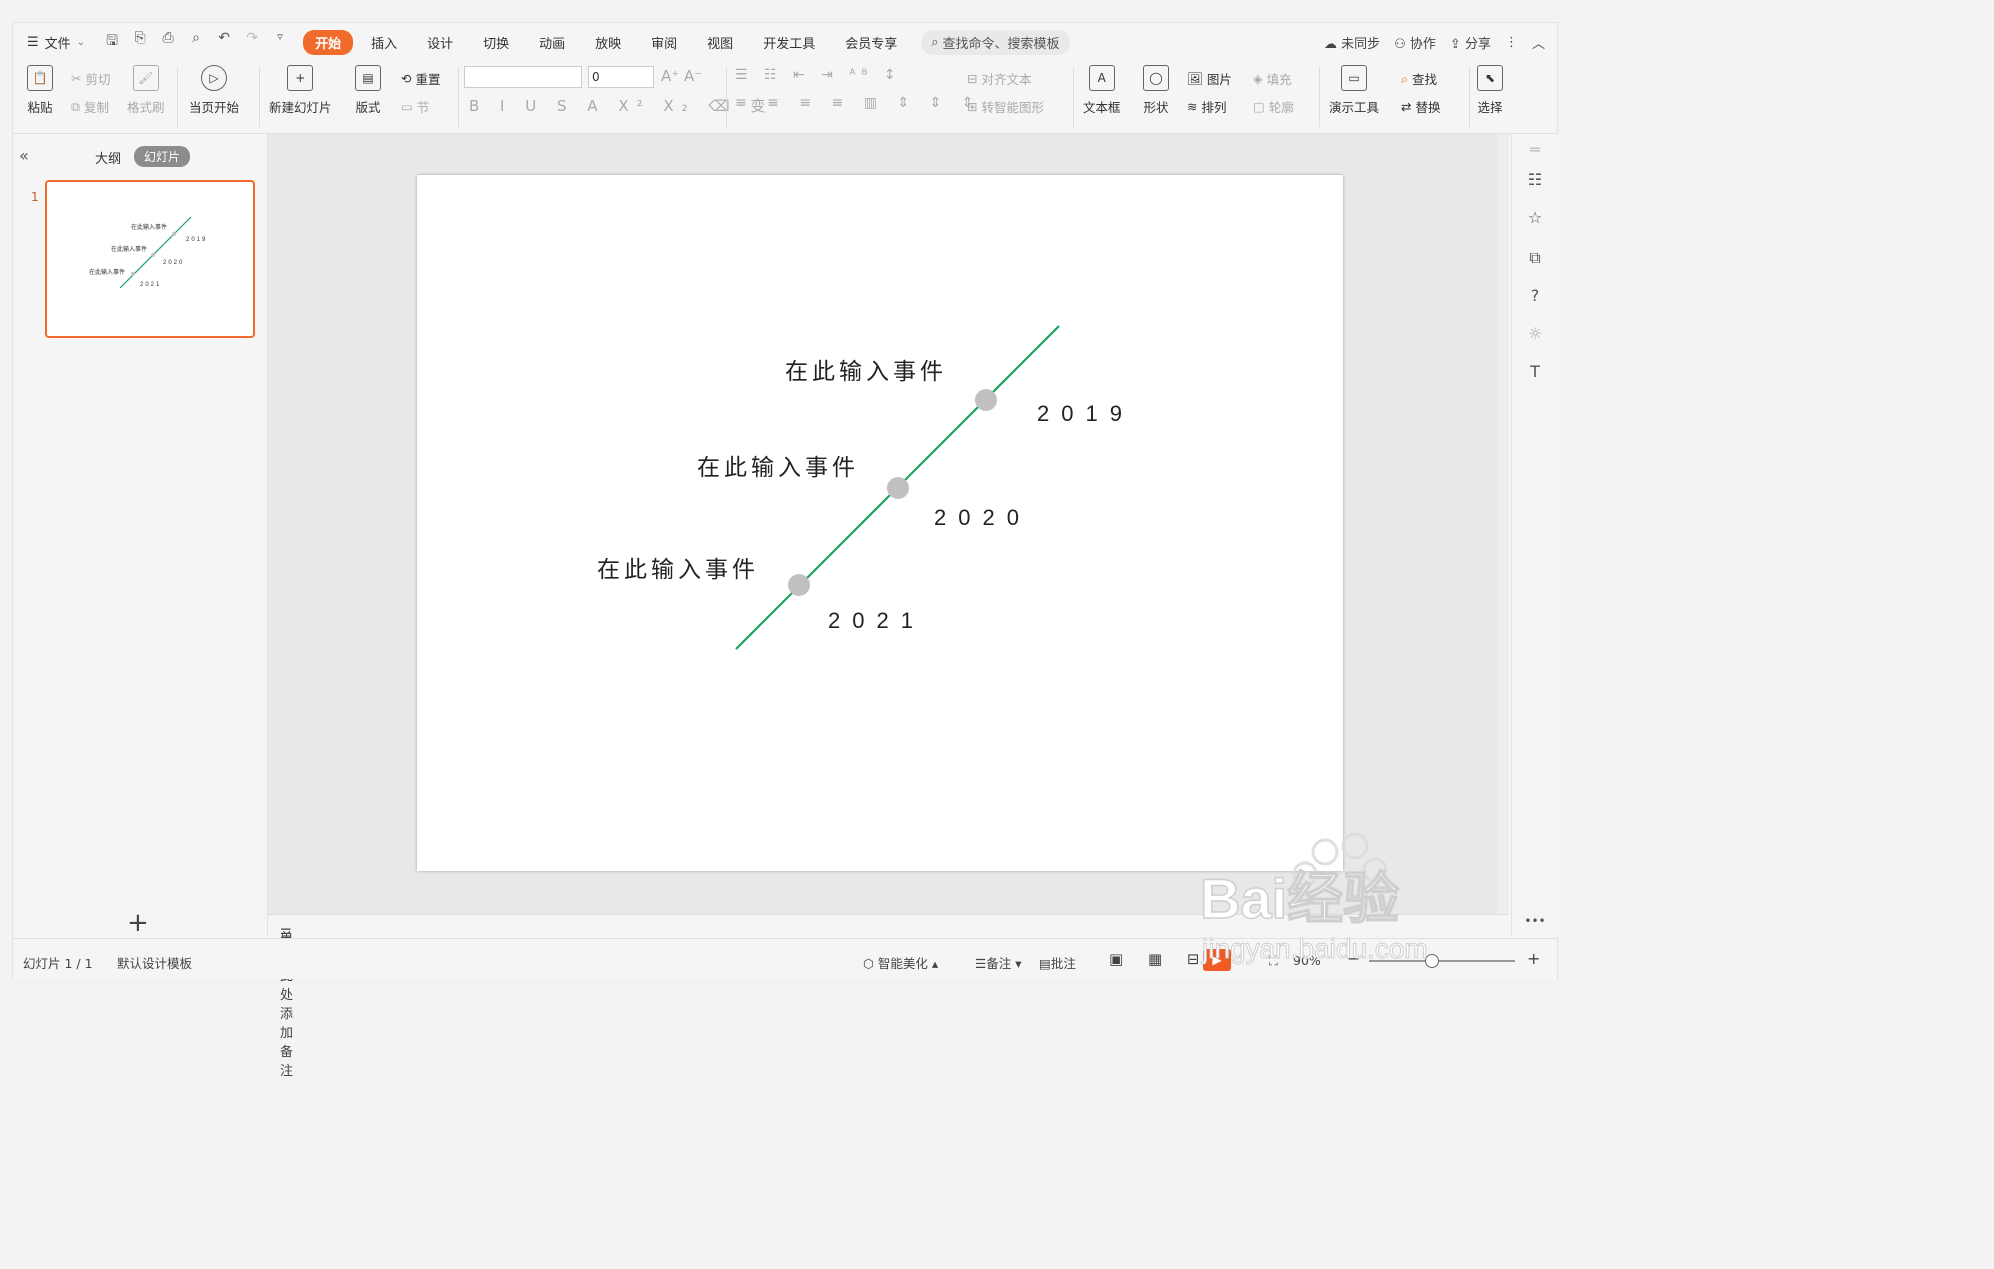  I want to click on help-icon: ?, so click(1535, 295).